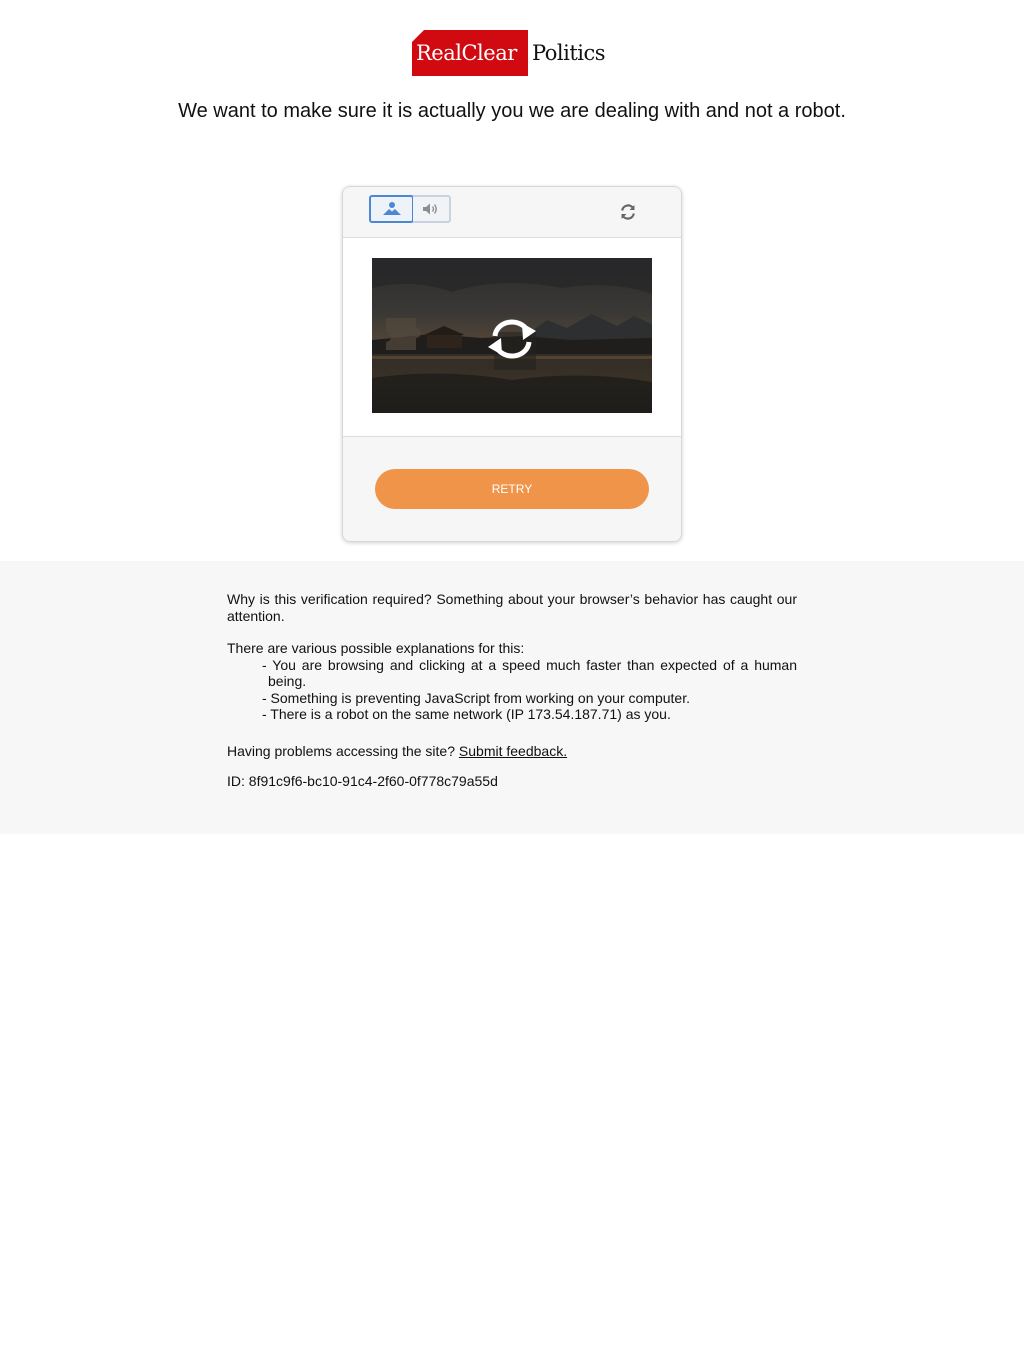 Image resolution: width=1024 pixels, height=1366 pixels. I want to click on problems-text: Having problems accessing the site?, so click(341, 750).